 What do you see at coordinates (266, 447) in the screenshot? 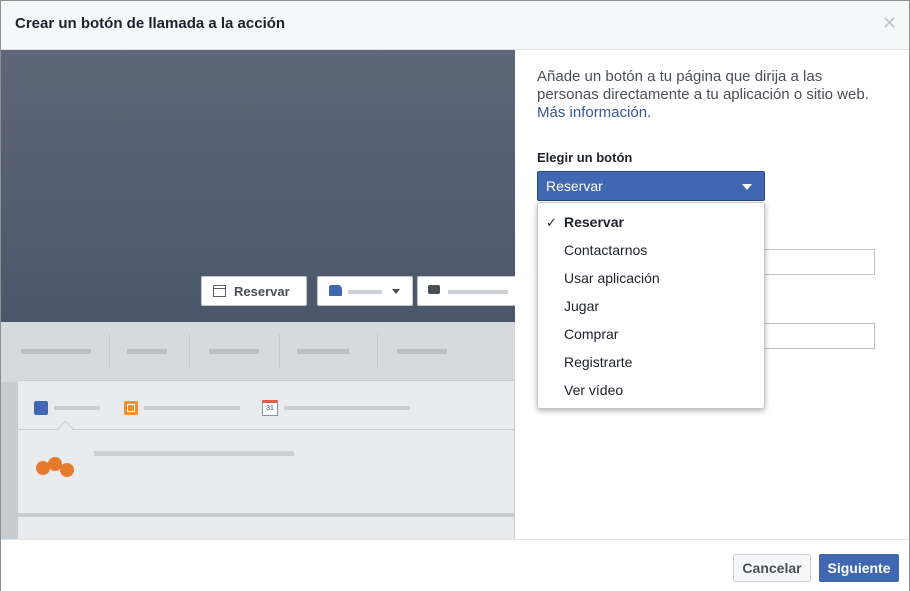
I see `preview-composer: 31` at bounding box center [266, 447].